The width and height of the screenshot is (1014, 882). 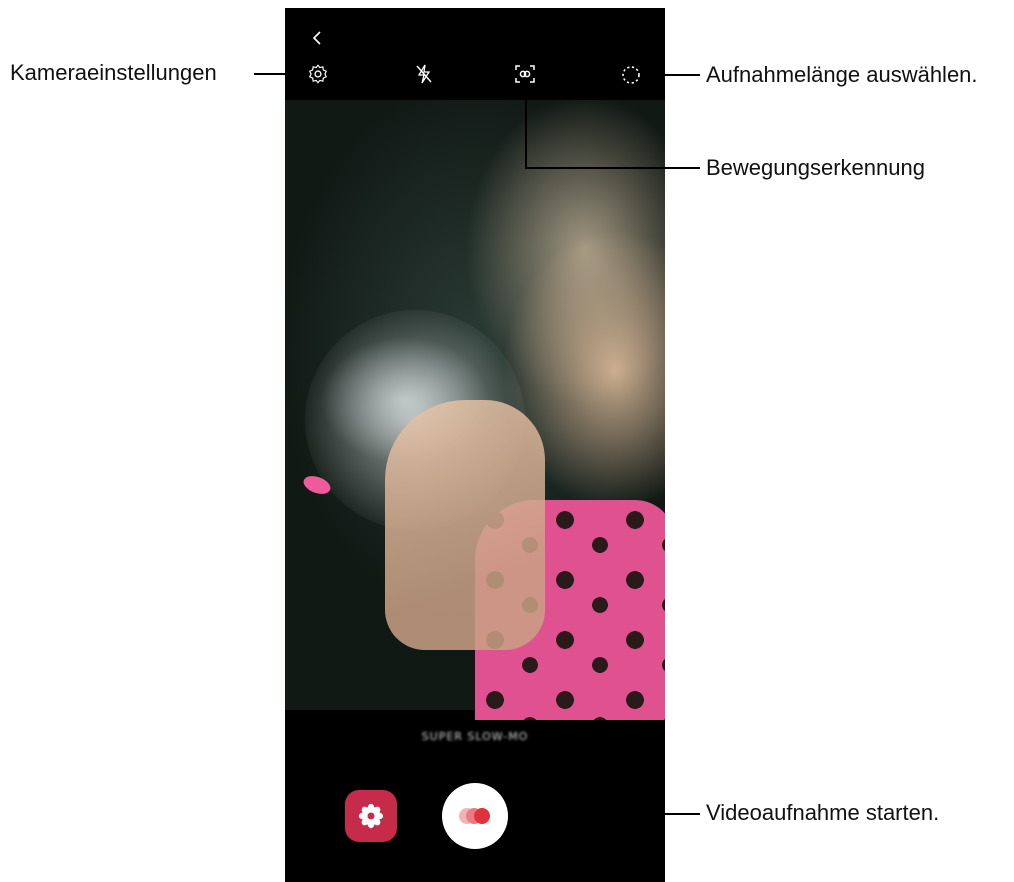 What do you see at coordinates (526, 131) in the screenshot?
I see `callout-motion-vline` at bounding box center [526, 131].